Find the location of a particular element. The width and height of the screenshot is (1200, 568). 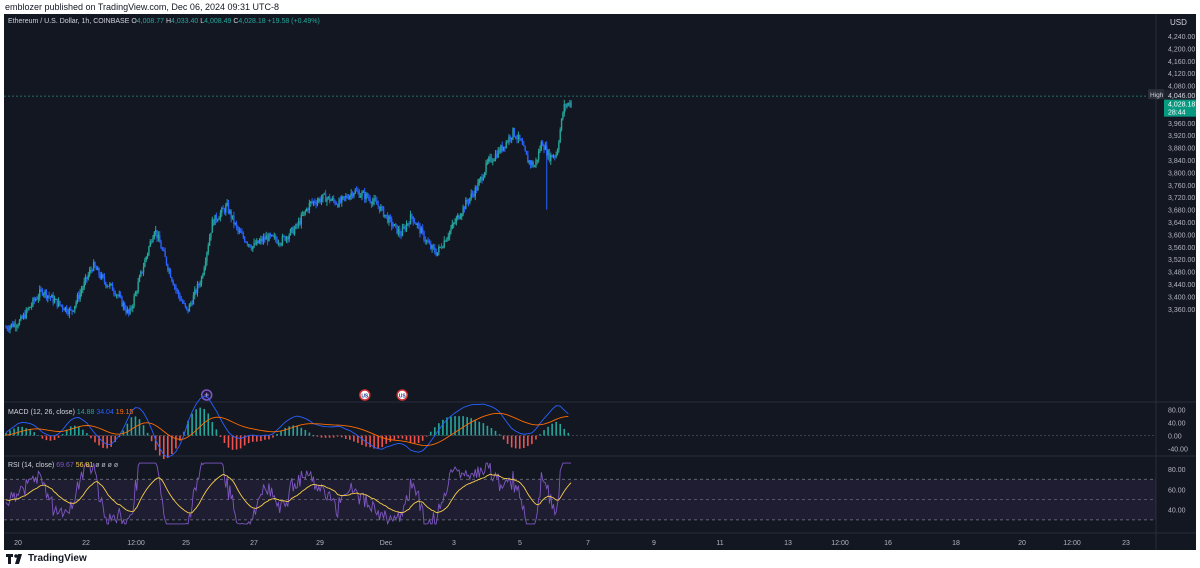

countdown-label: 28:44 is located at coordinates (1177, 113).